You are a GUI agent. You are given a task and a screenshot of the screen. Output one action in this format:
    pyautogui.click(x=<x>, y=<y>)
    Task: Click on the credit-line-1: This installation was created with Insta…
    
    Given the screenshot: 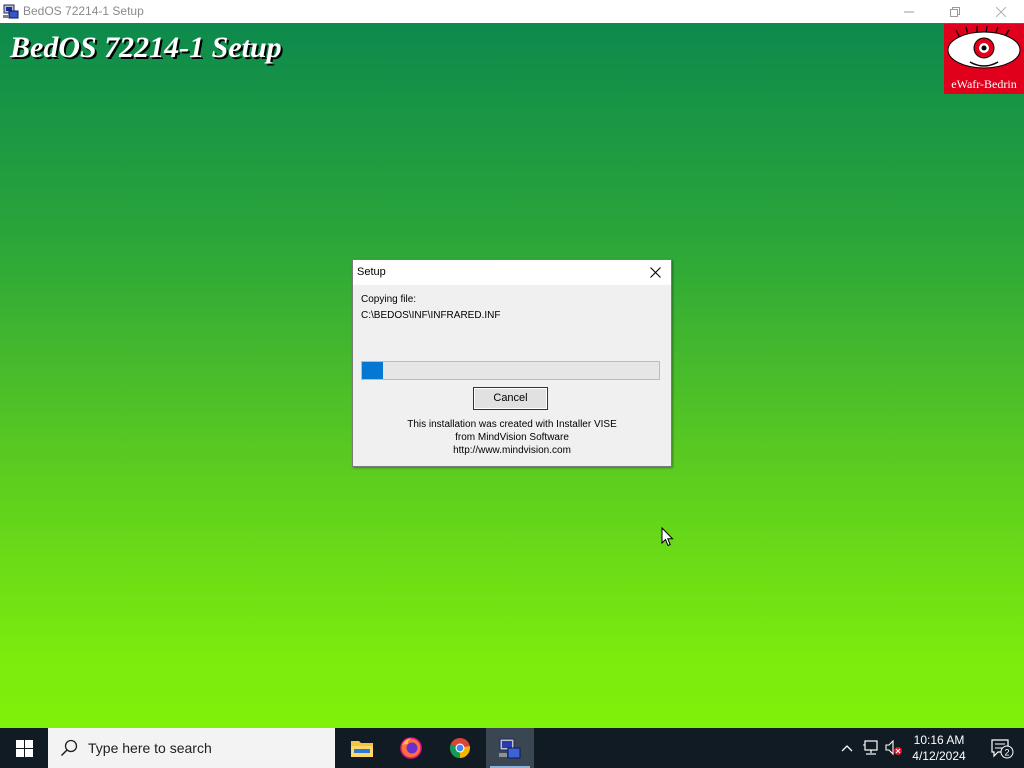 What is the action you would take?
    pyautogui.click(x=512, y=424)
    